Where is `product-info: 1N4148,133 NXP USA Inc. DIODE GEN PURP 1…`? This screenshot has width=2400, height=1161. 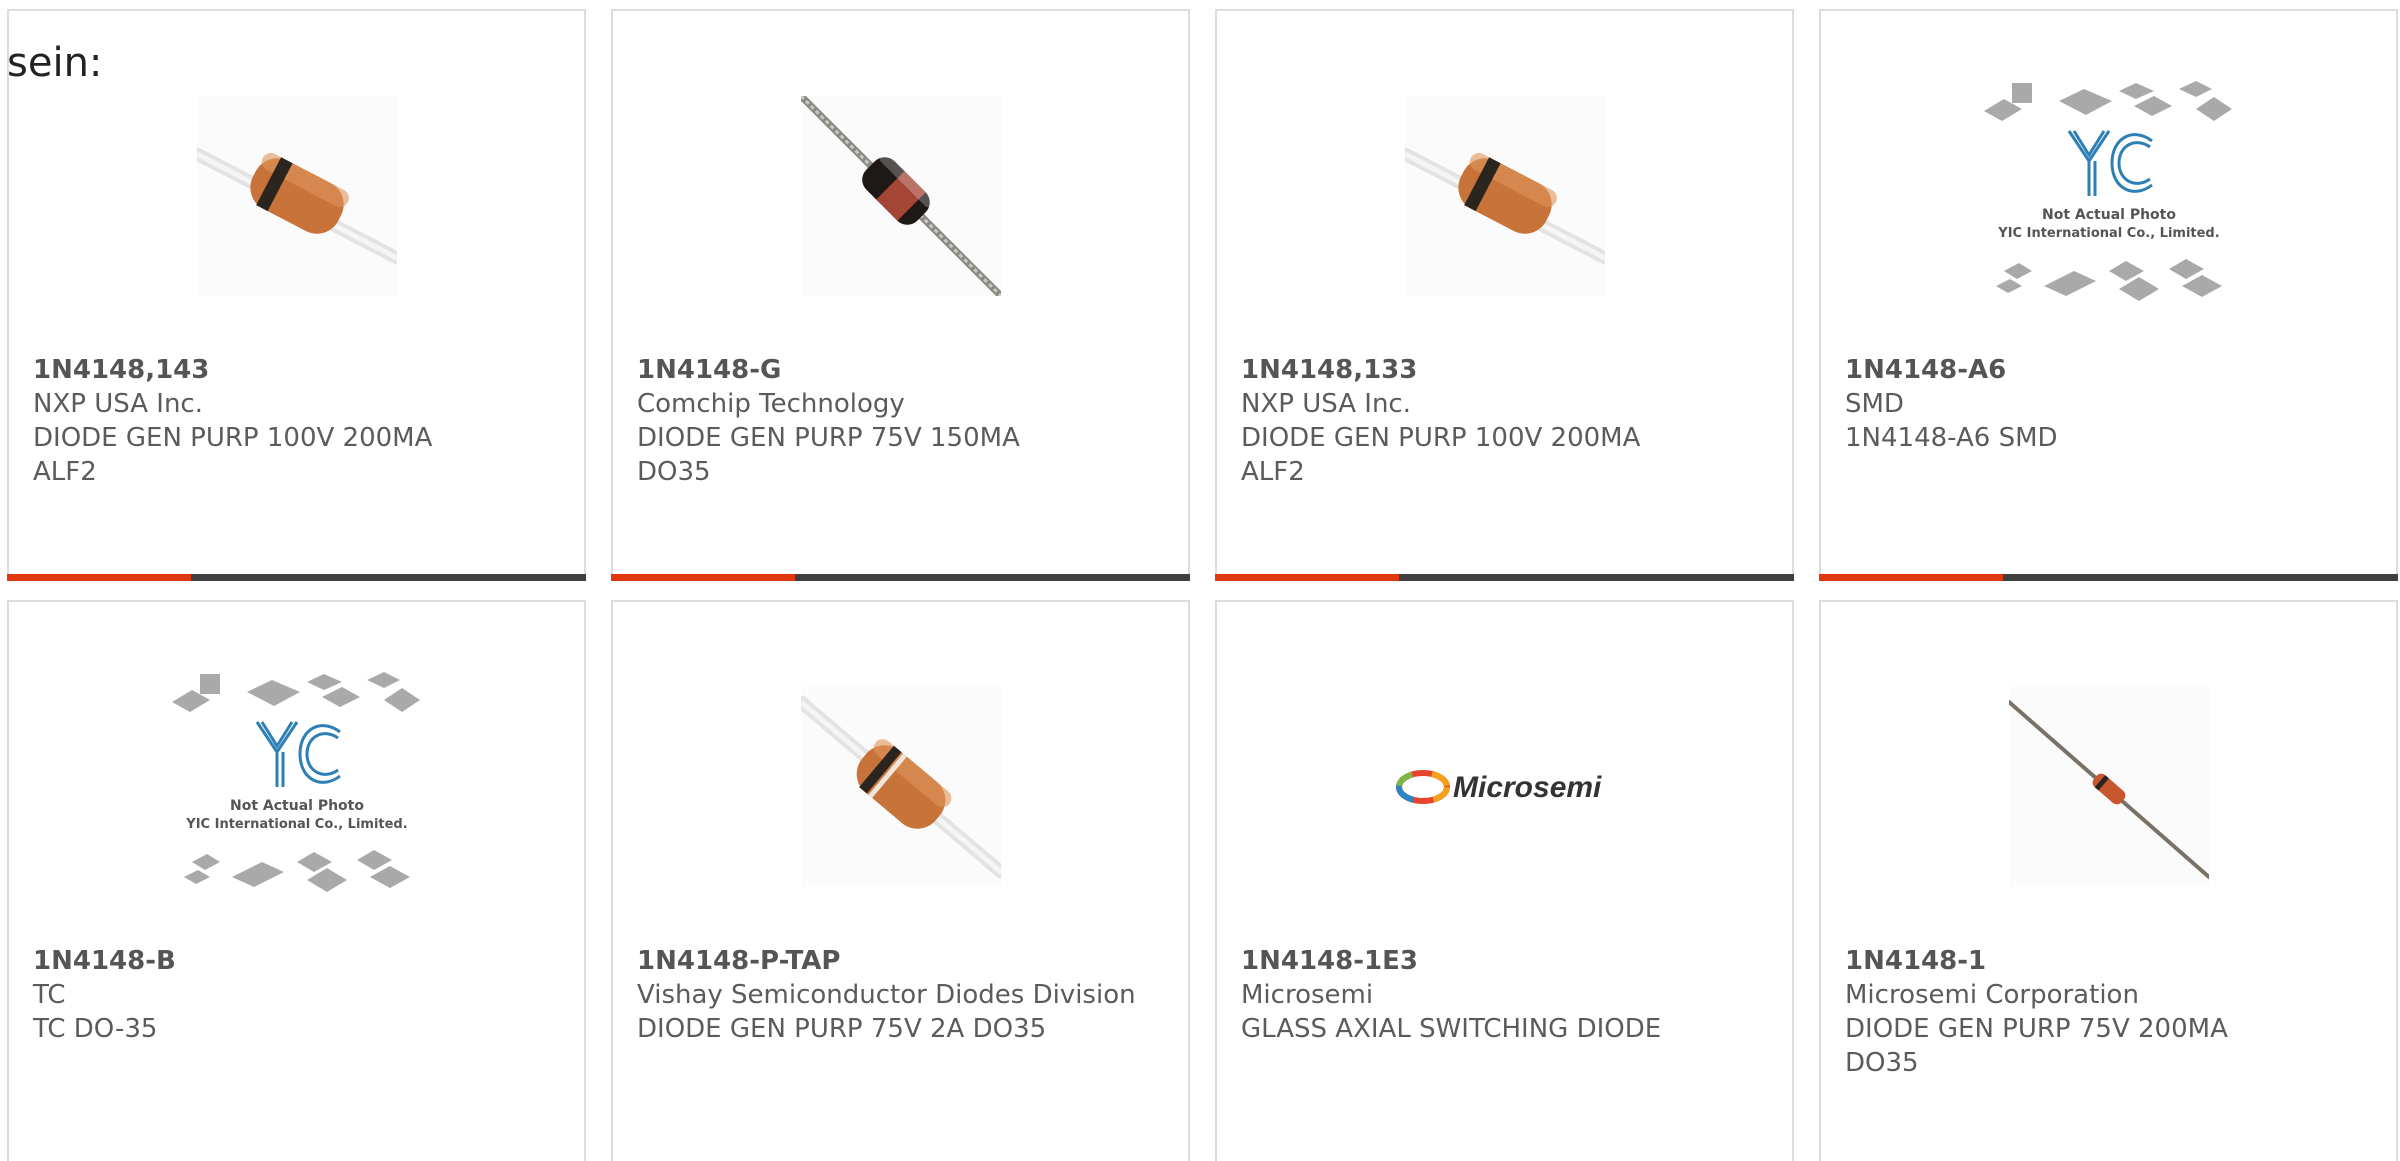 product-info: 1N4148,133 NXP USA Inc. DIODE GEN PURP 1… is located at coordinates (1504, 421).